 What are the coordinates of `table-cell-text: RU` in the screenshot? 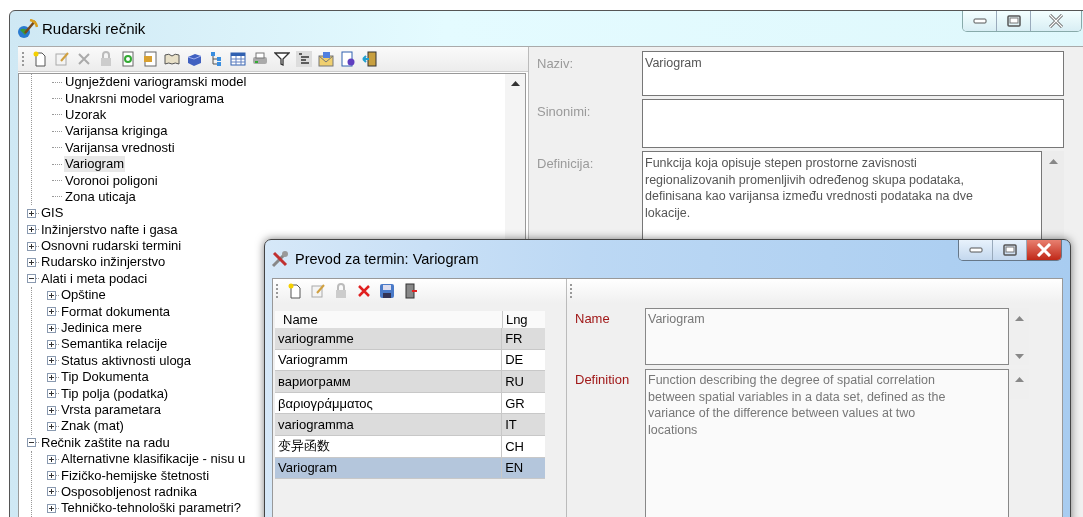 It's located at (514, 382).